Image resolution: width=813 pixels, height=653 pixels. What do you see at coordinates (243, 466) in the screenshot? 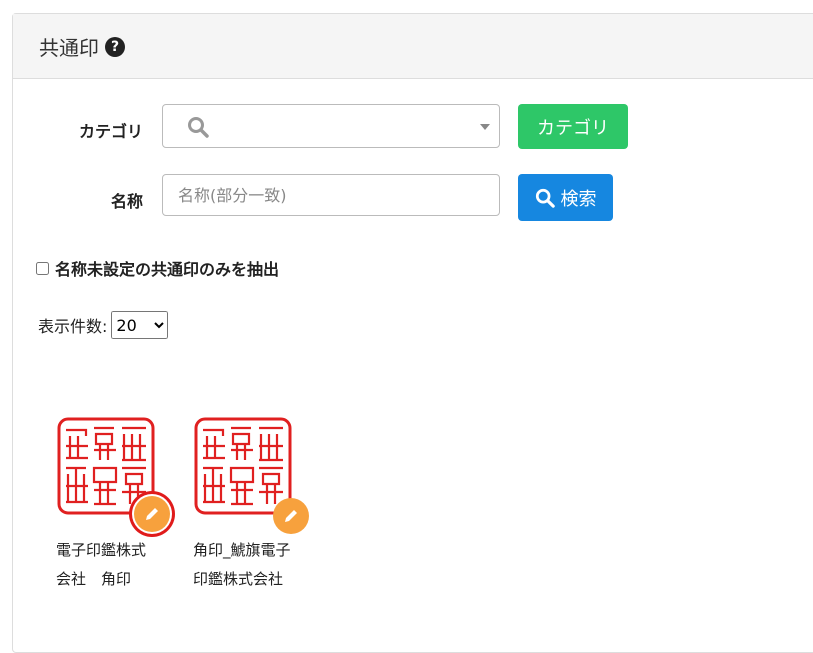
I see `seal-image` at bounding box center [243, 466].